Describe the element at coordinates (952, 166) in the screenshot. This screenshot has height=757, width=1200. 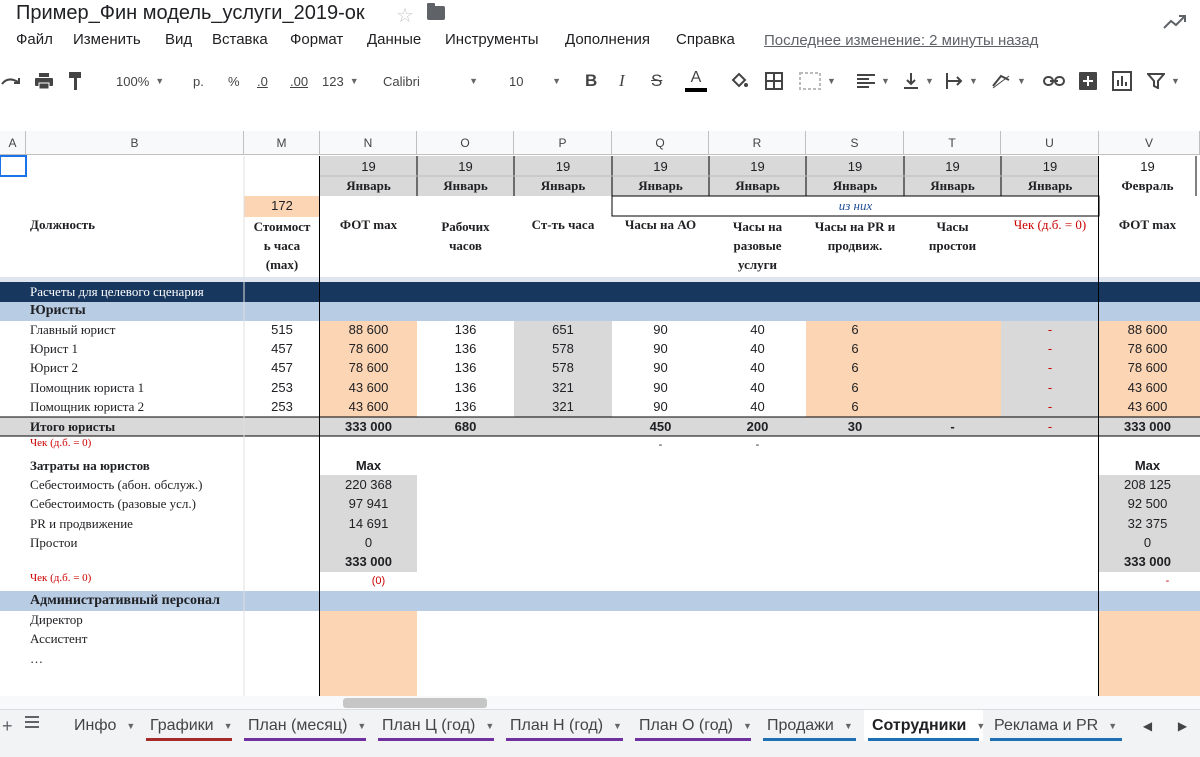
I see `year-t: 19` at that location.